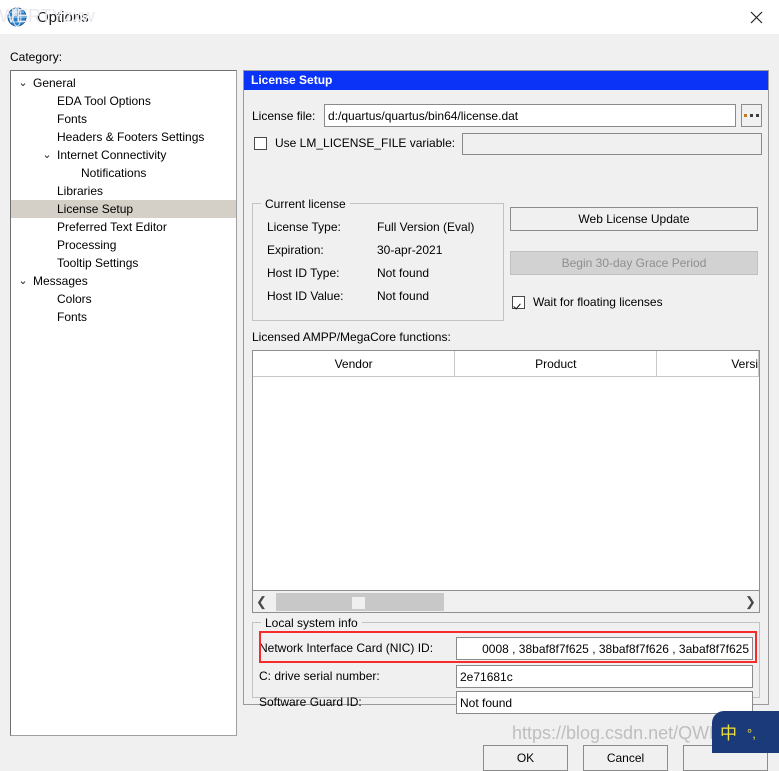 This screenshot has width=779, height=771. I want to click on ime-punctuation-icon: °,, so click(751, 733).